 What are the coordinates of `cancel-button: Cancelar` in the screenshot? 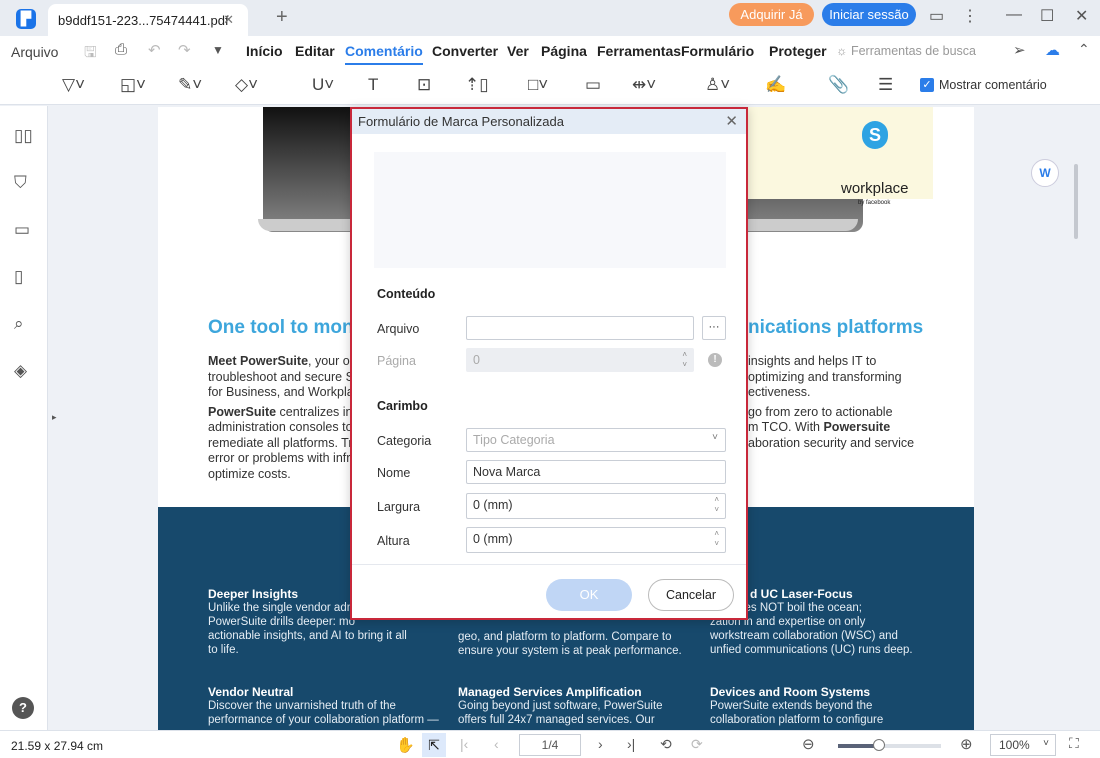 It's located at (691, 595).